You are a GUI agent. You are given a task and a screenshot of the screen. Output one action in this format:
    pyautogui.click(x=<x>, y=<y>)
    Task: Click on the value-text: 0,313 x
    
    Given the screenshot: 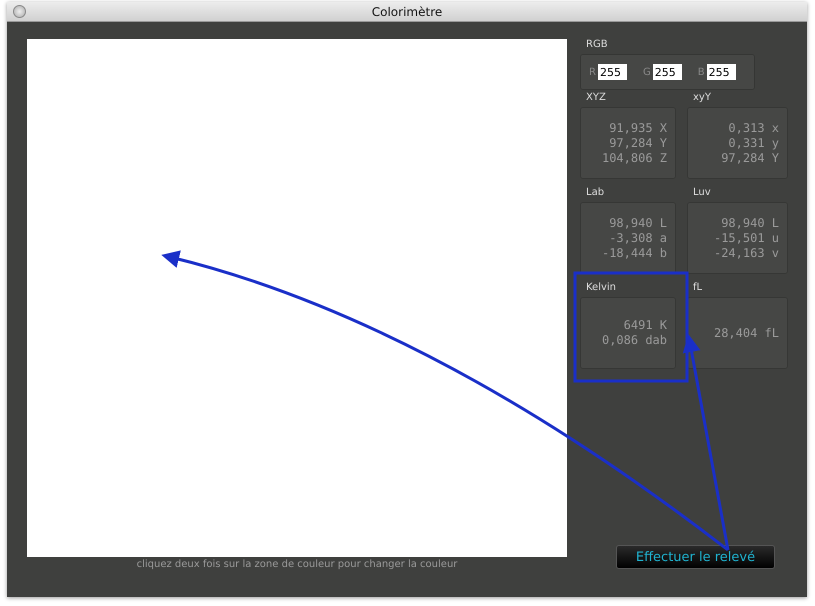 What is the action you would take?
    pyautogui.click(x=753, y=128)
    